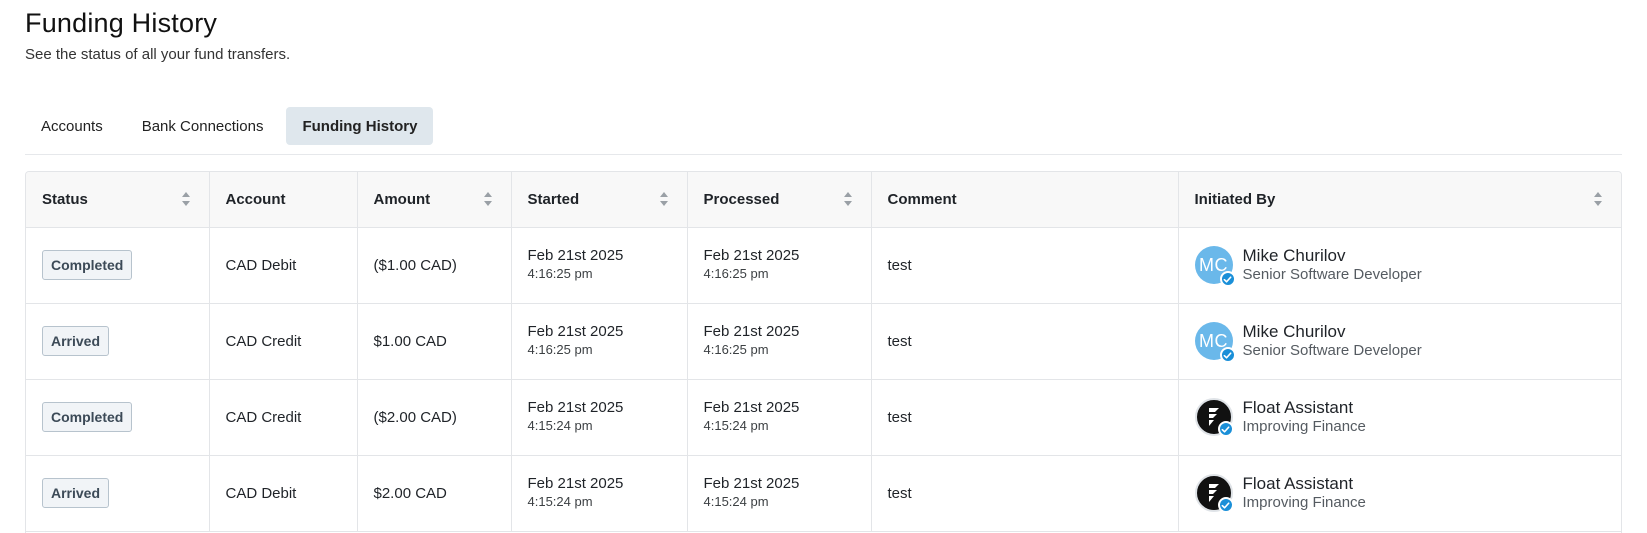 This screenshot has height=533, width=1647. What do you see at coordinates (779, 200) in the screenshot?
I see `column-header-processed: Processed` at bounding box center [779, 200].